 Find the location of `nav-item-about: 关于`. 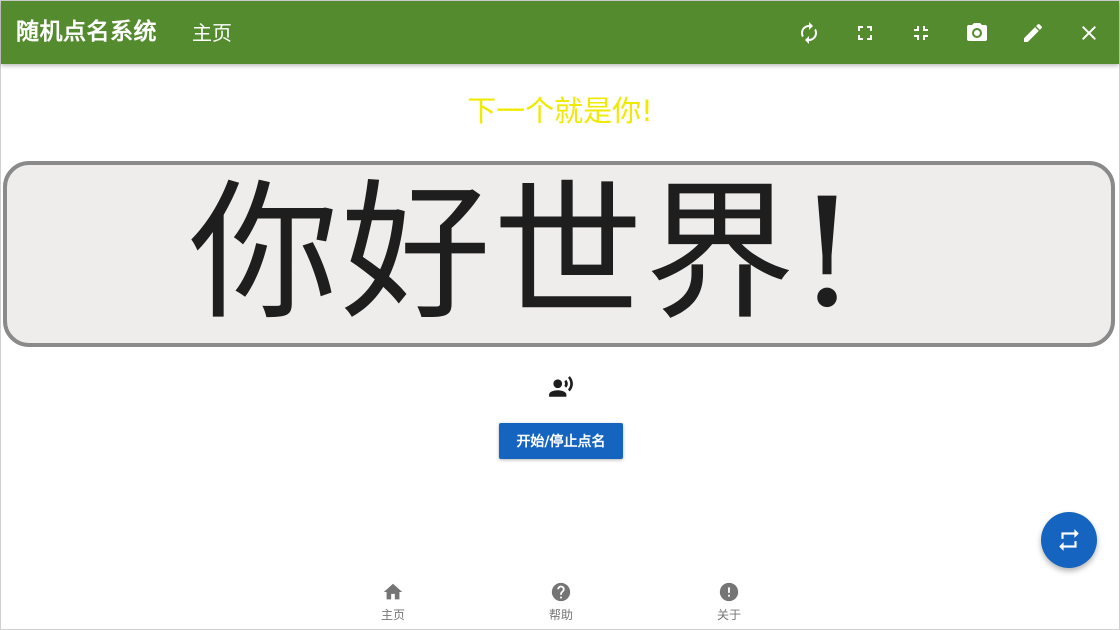

nav-item-about: 关于 is located at coordinates (729, 601).